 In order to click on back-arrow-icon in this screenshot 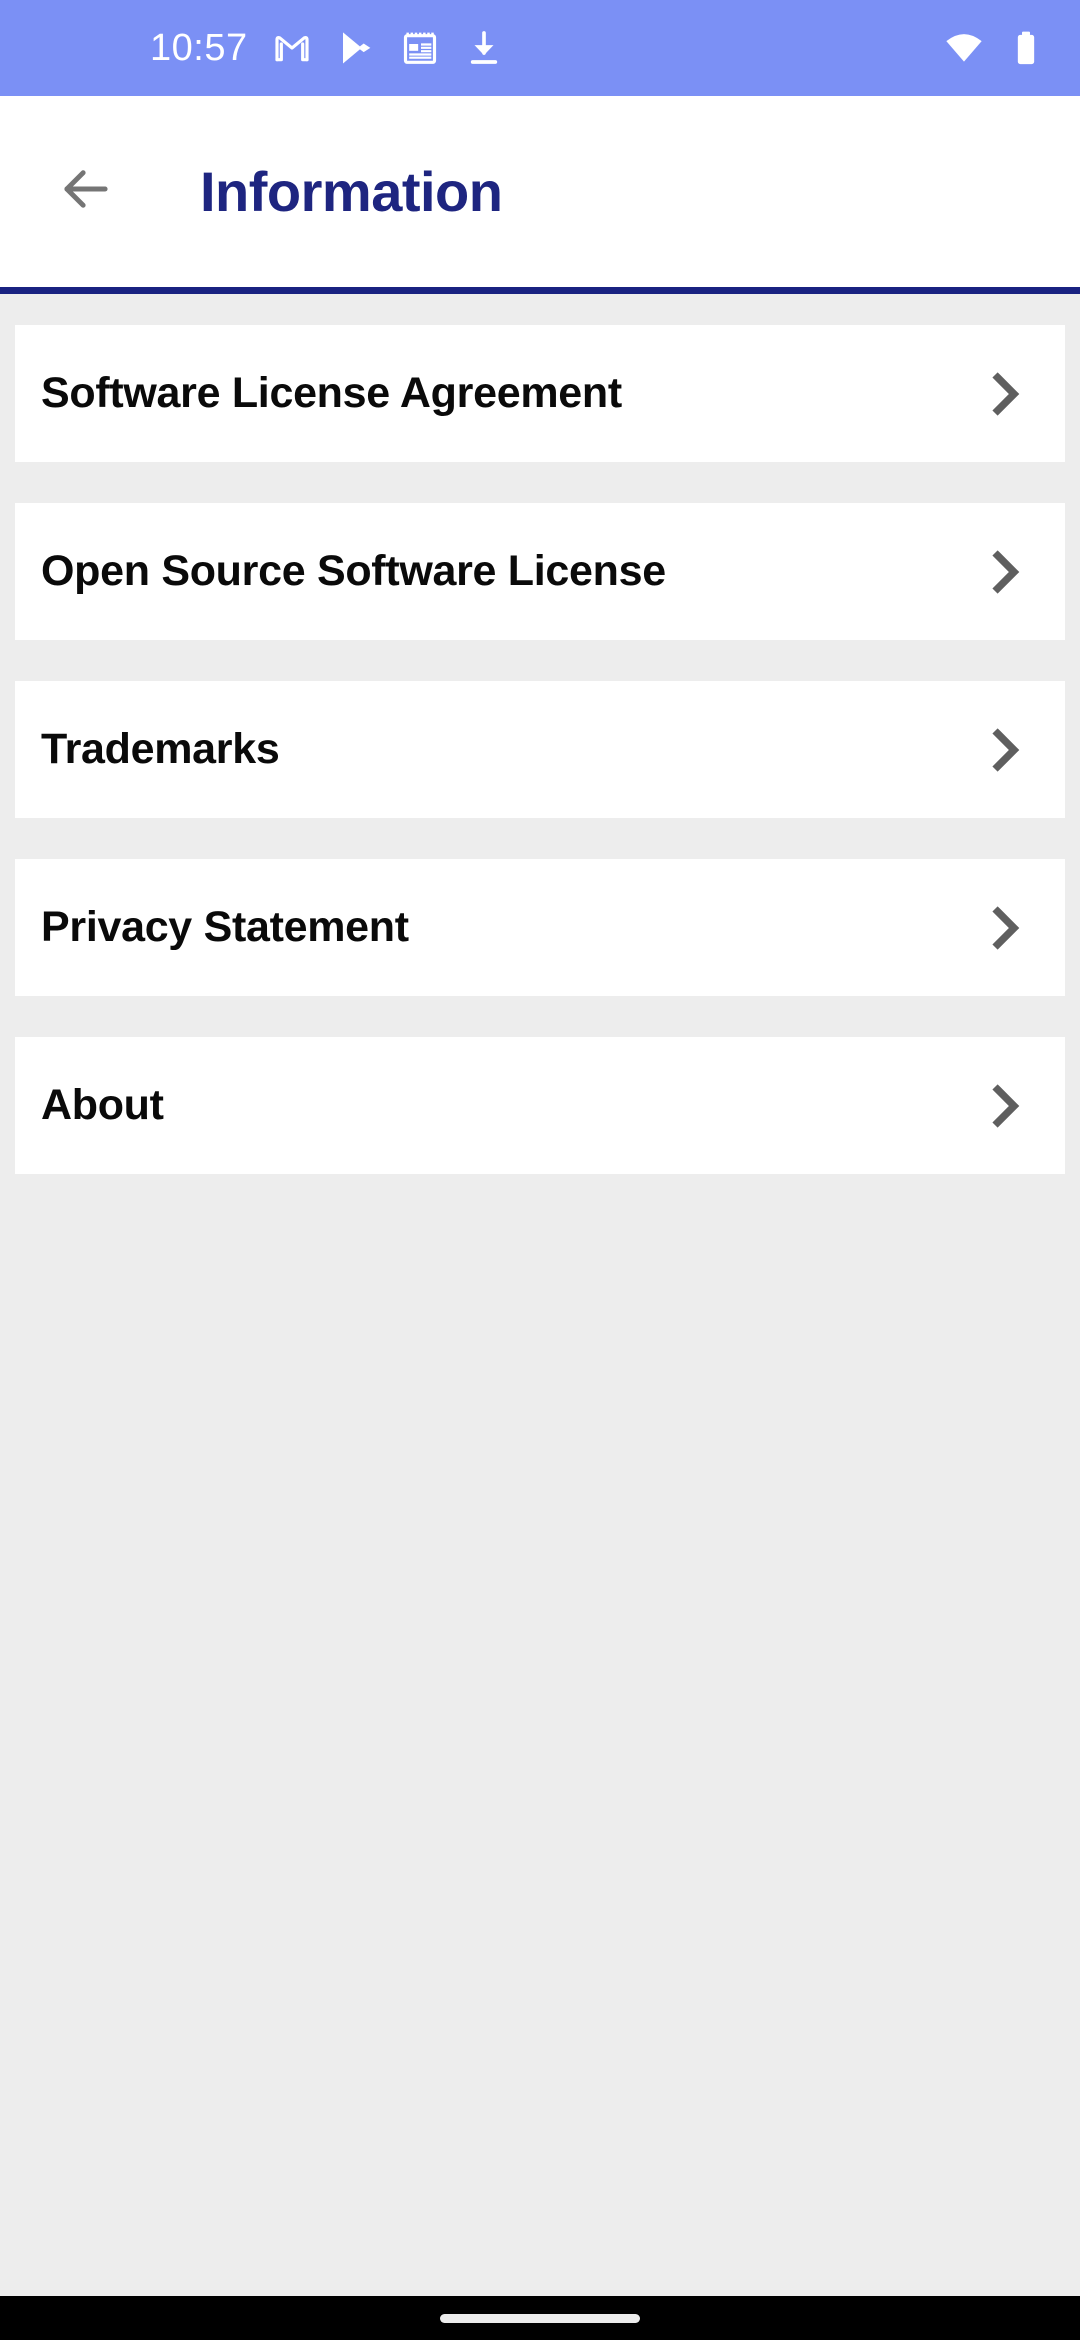, I will do `click(86, 191)`.